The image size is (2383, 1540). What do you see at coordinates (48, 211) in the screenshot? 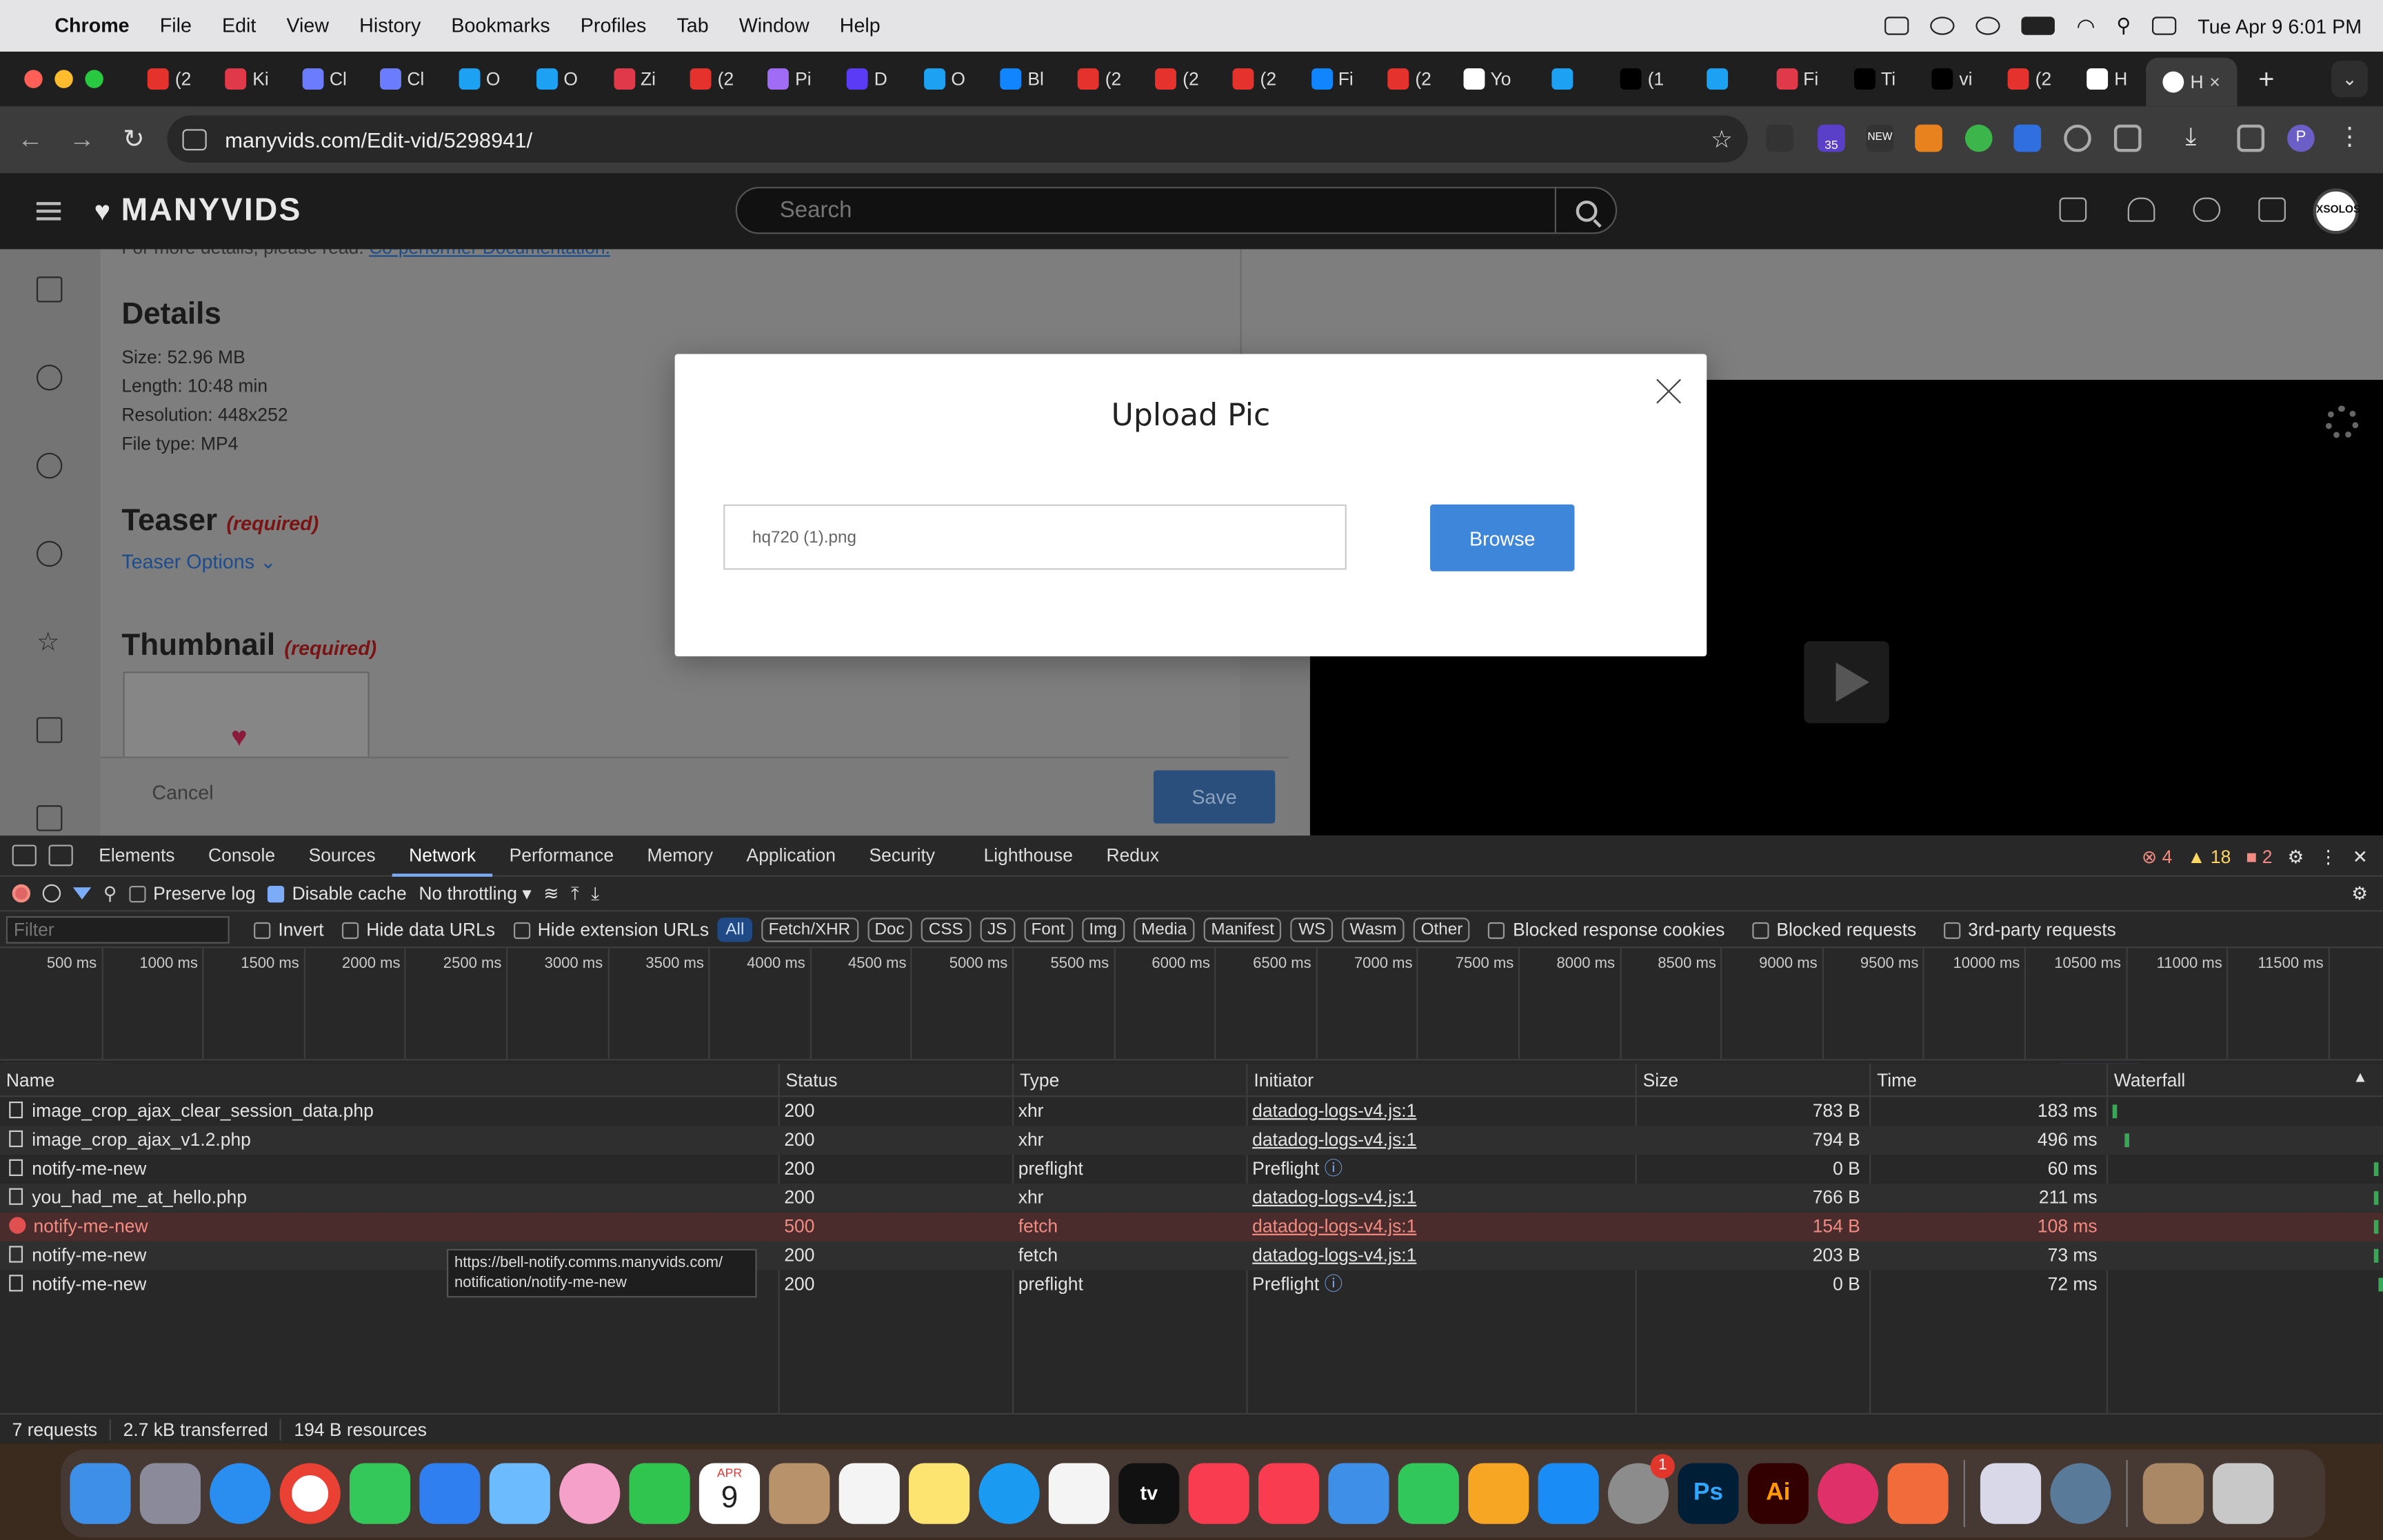
I see `hamburger-menu-icon` at bounding box center [48, 211].